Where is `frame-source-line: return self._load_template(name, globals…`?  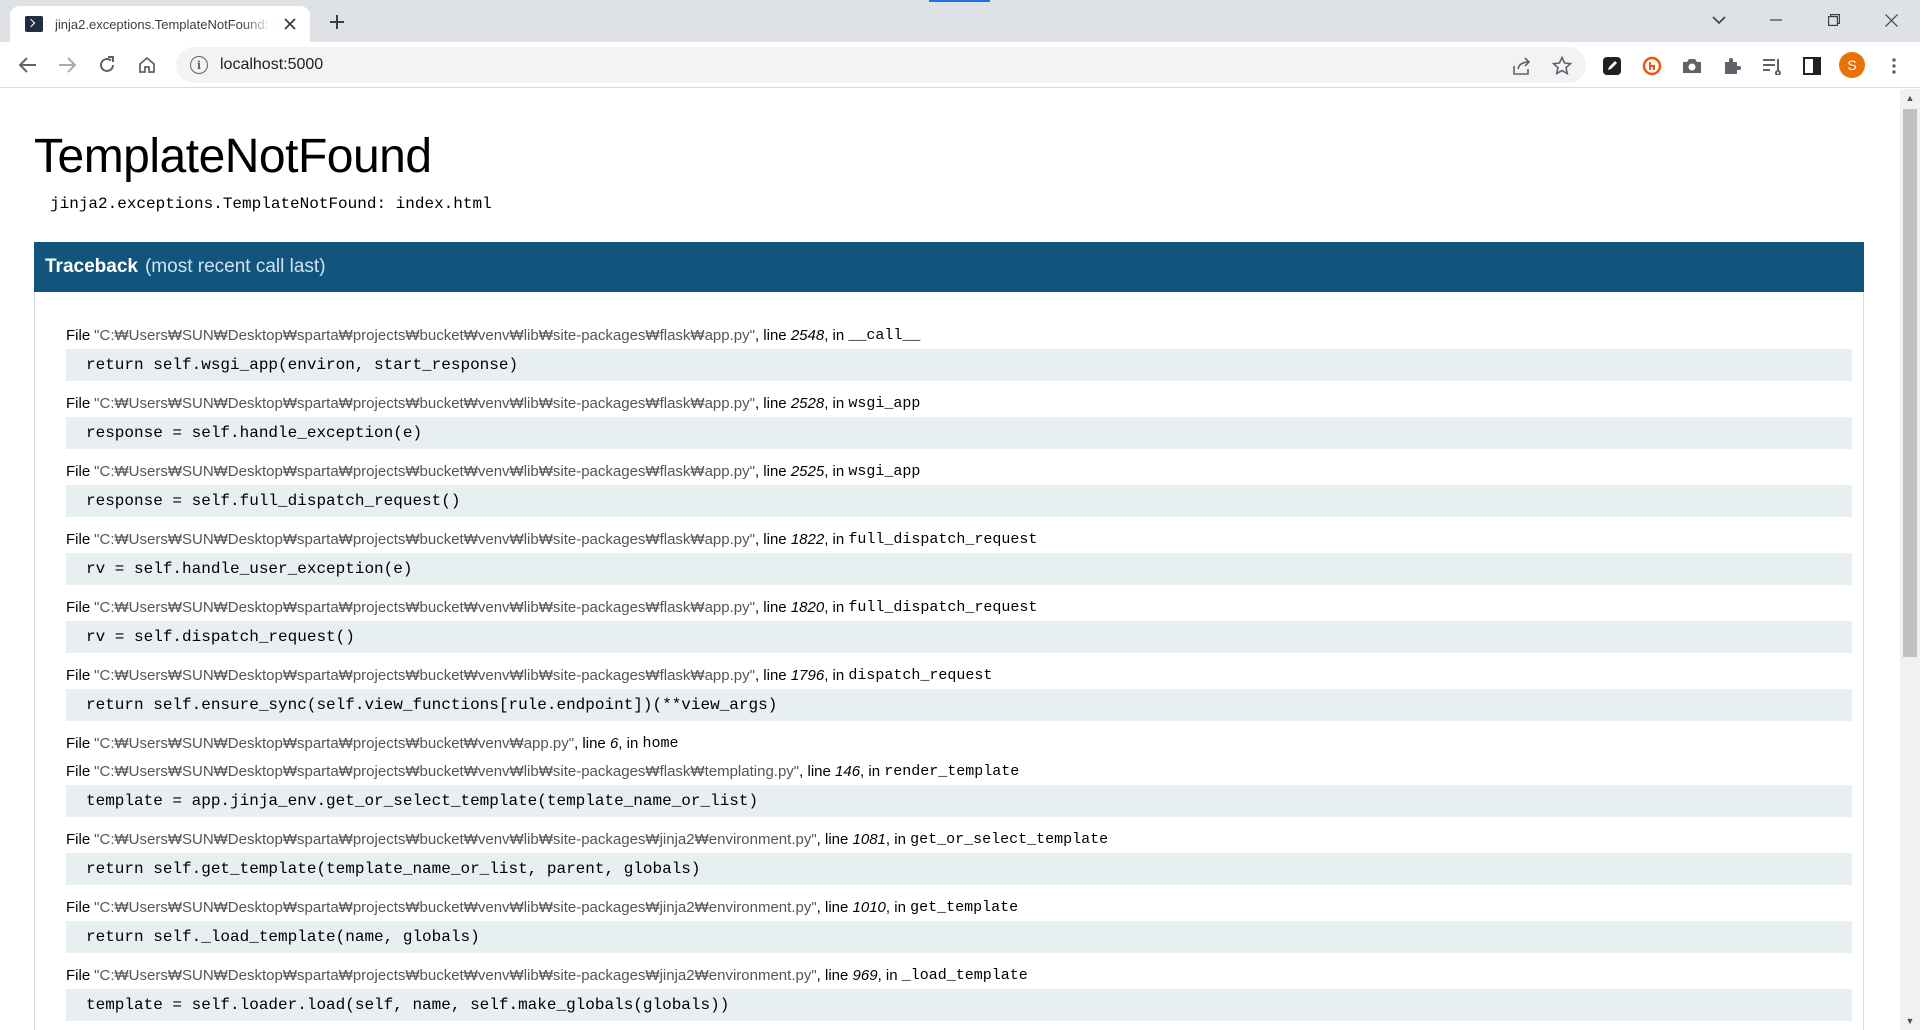 frame-source-line: return self._load_template(name, globals… is located at coordinates (959, 937).